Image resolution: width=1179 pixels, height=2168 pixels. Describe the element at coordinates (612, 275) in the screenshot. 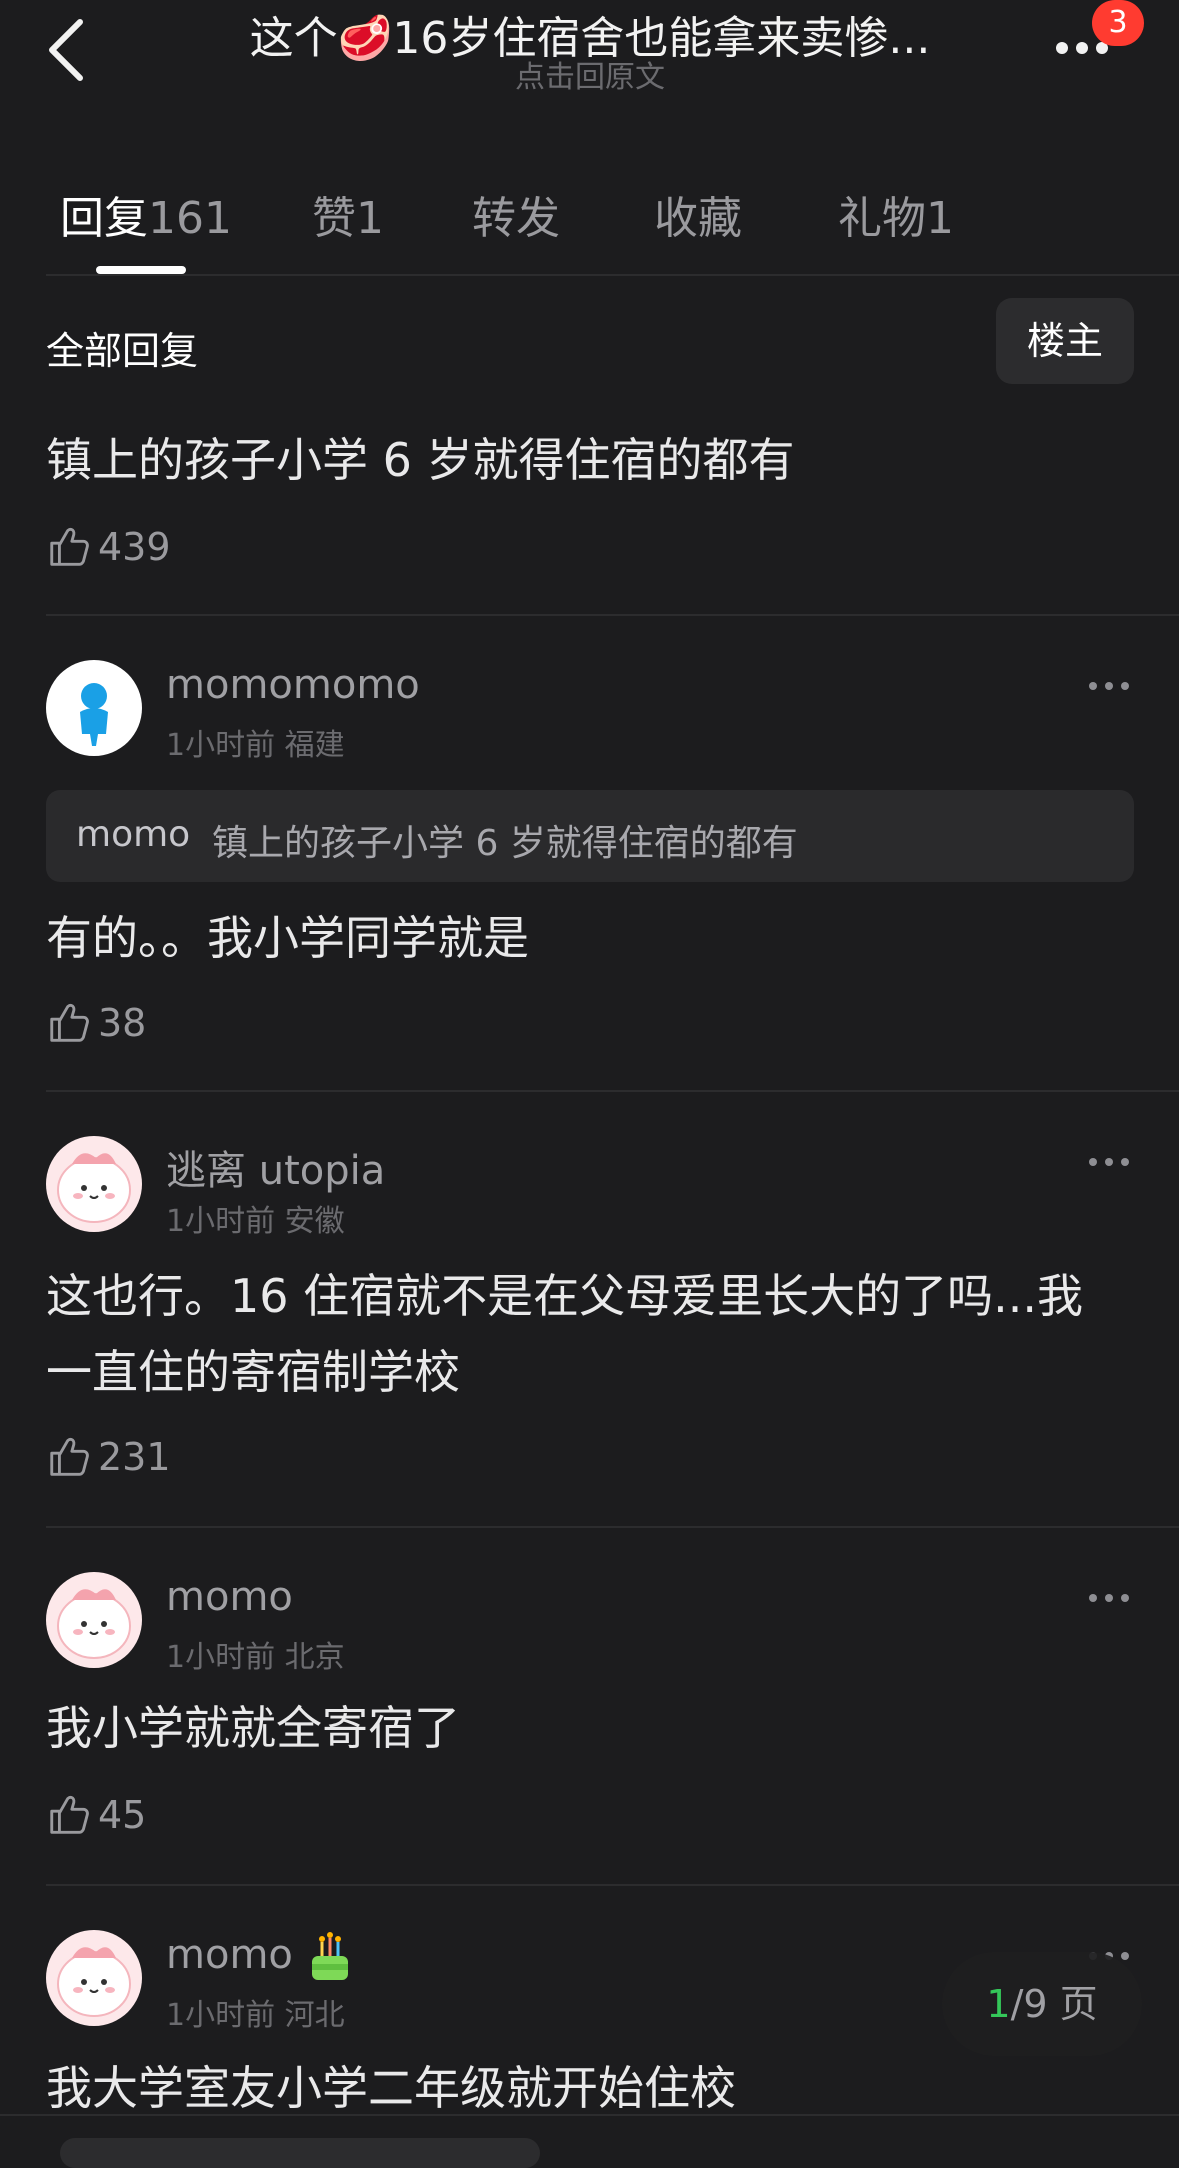

I see `tabs-divider` at that location.